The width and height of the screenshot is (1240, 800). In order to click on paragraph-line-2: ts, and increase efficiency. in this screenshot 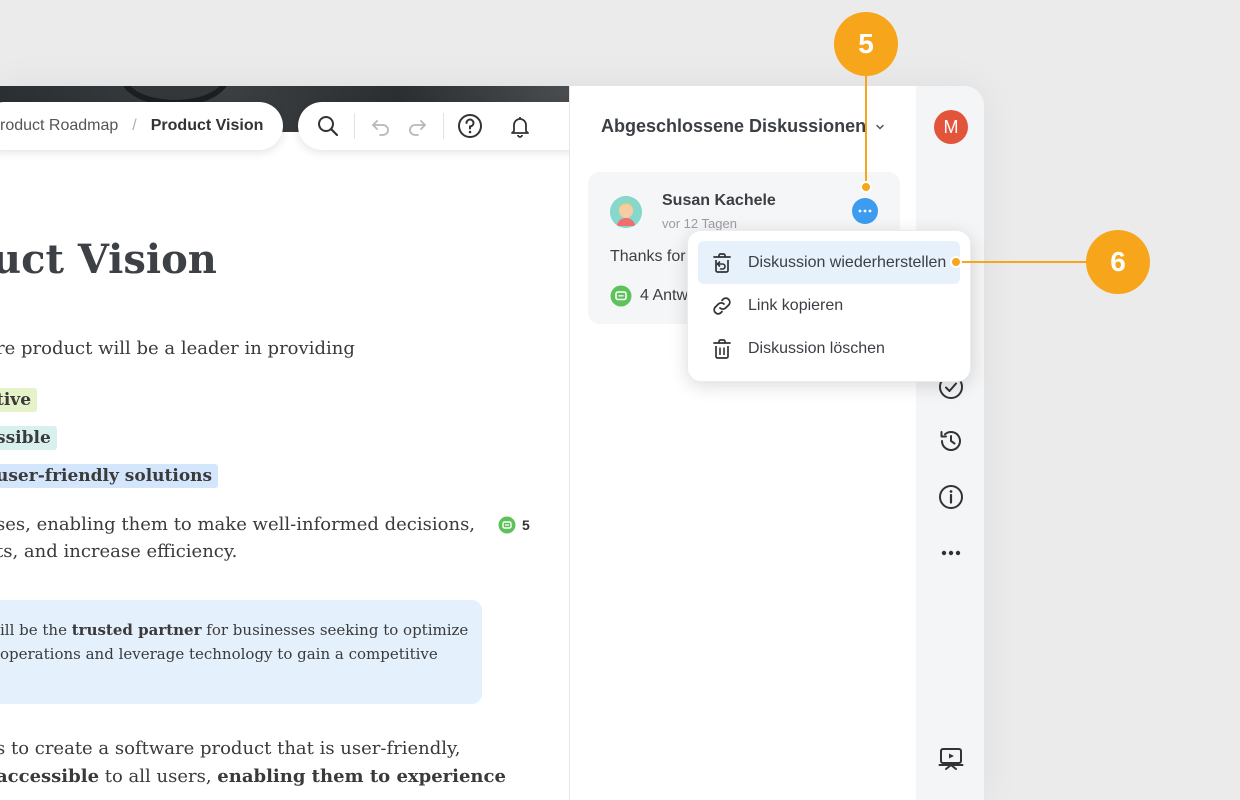, I will do `click(119, 551)`.